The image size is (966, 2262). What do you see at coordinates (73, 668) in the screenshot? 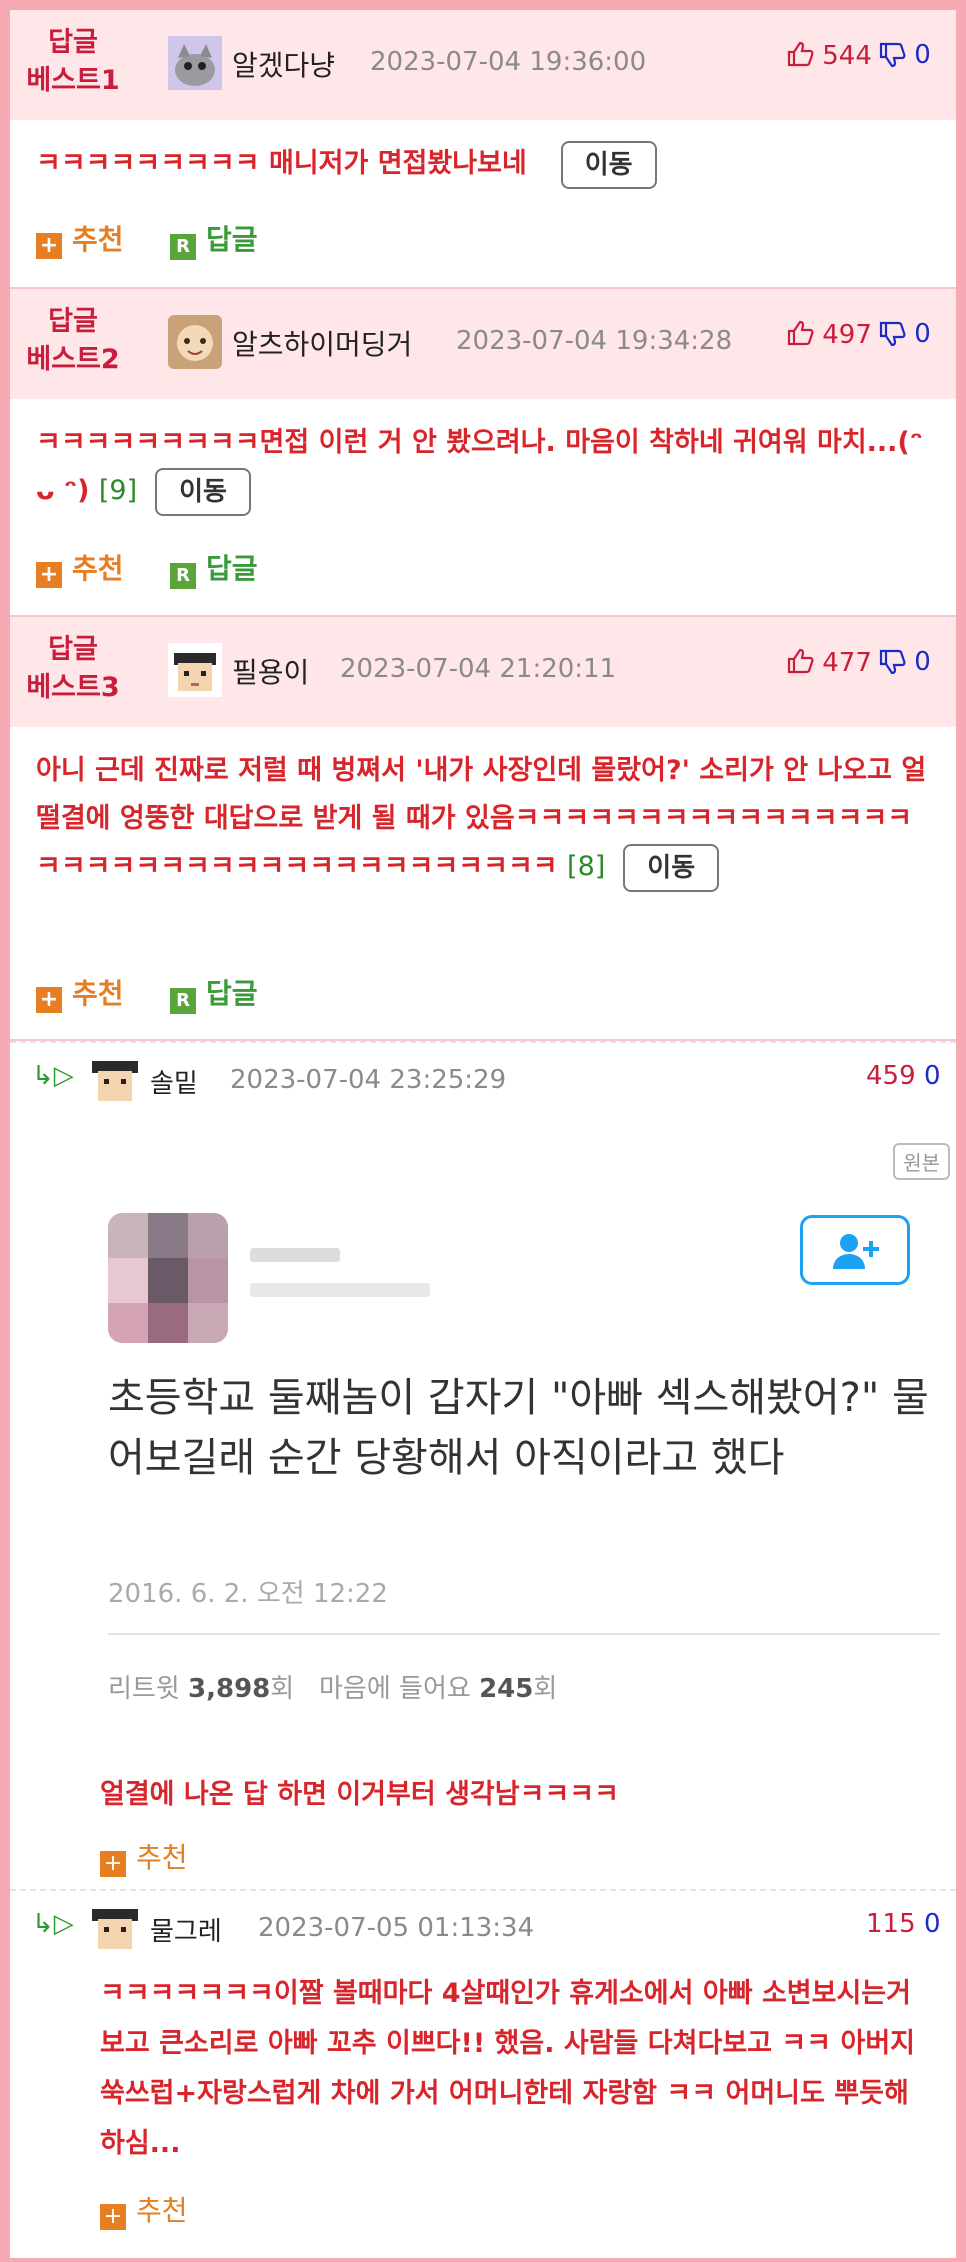
I see `best-label: 답글 베스트3` at bounding box center [73, 668].